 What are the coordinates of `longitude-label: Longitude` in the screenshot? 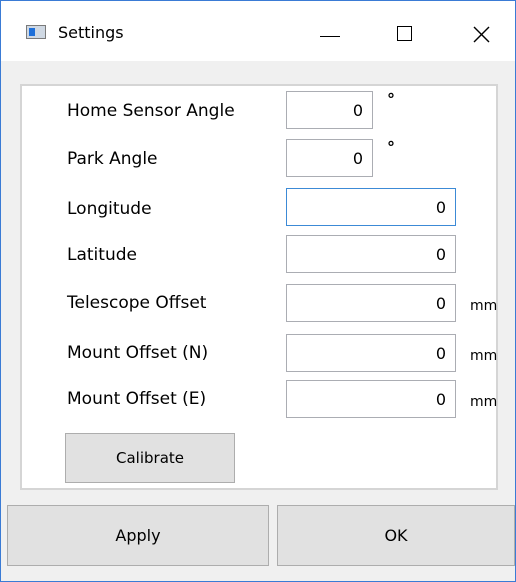 It's located at (109, 209).